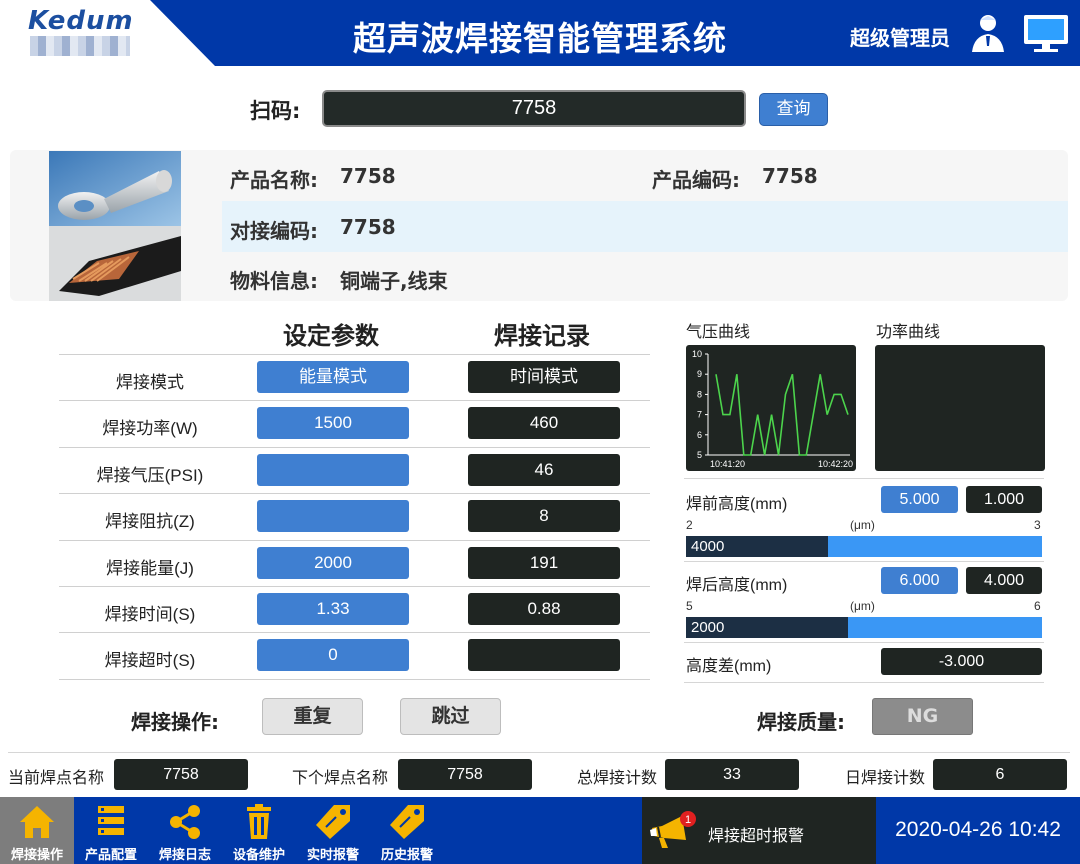  I want to click on material-value: 铜端子,线束, so click(394, 281).